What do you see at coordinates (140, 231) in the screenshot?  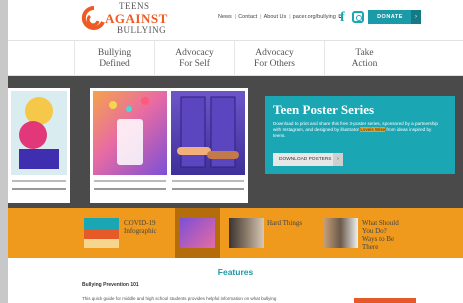 I see `resource-label-line: Infographic` at bounding box center [140, 231].